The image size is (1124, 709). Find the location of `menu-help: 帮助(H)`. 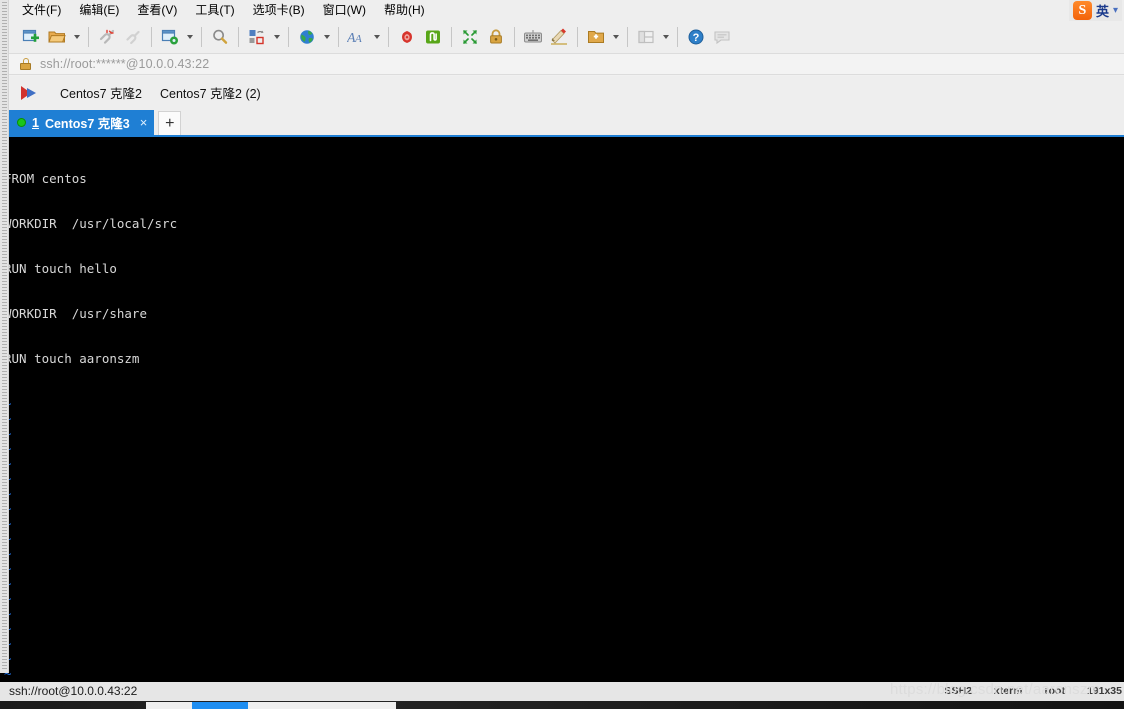

menu-help: 帮助(H) is located at coordinates (404, 10).